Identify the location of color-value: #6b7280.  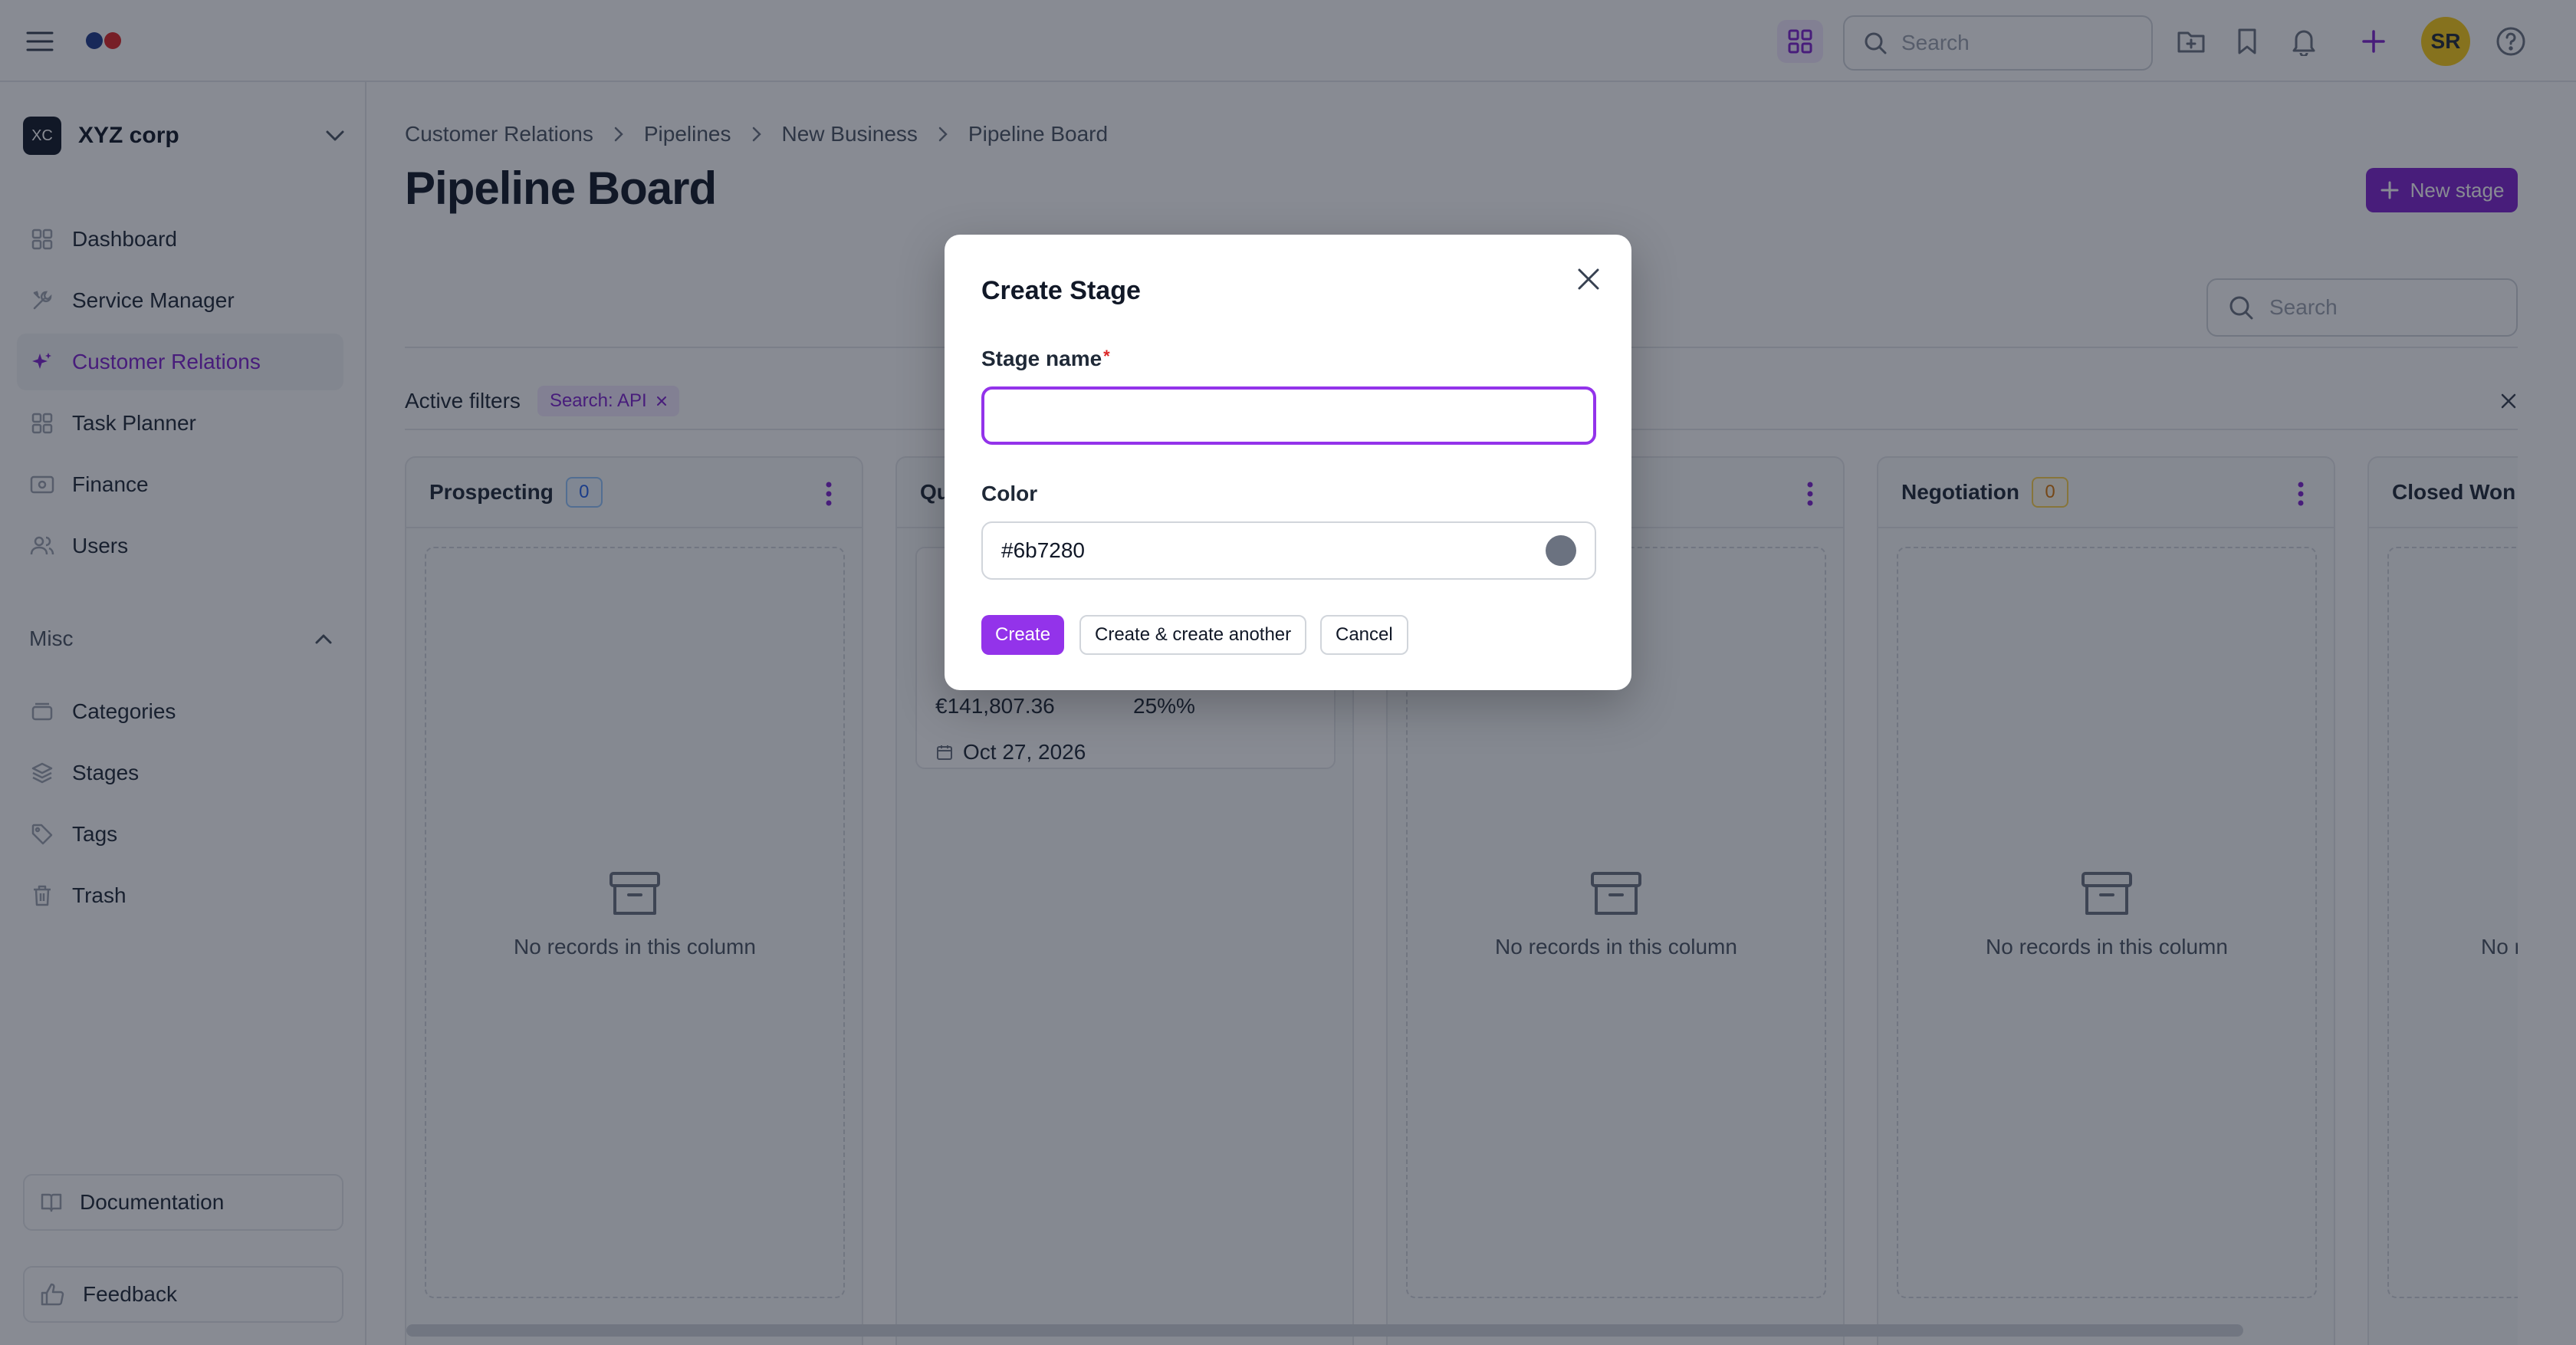
(1044, 550).